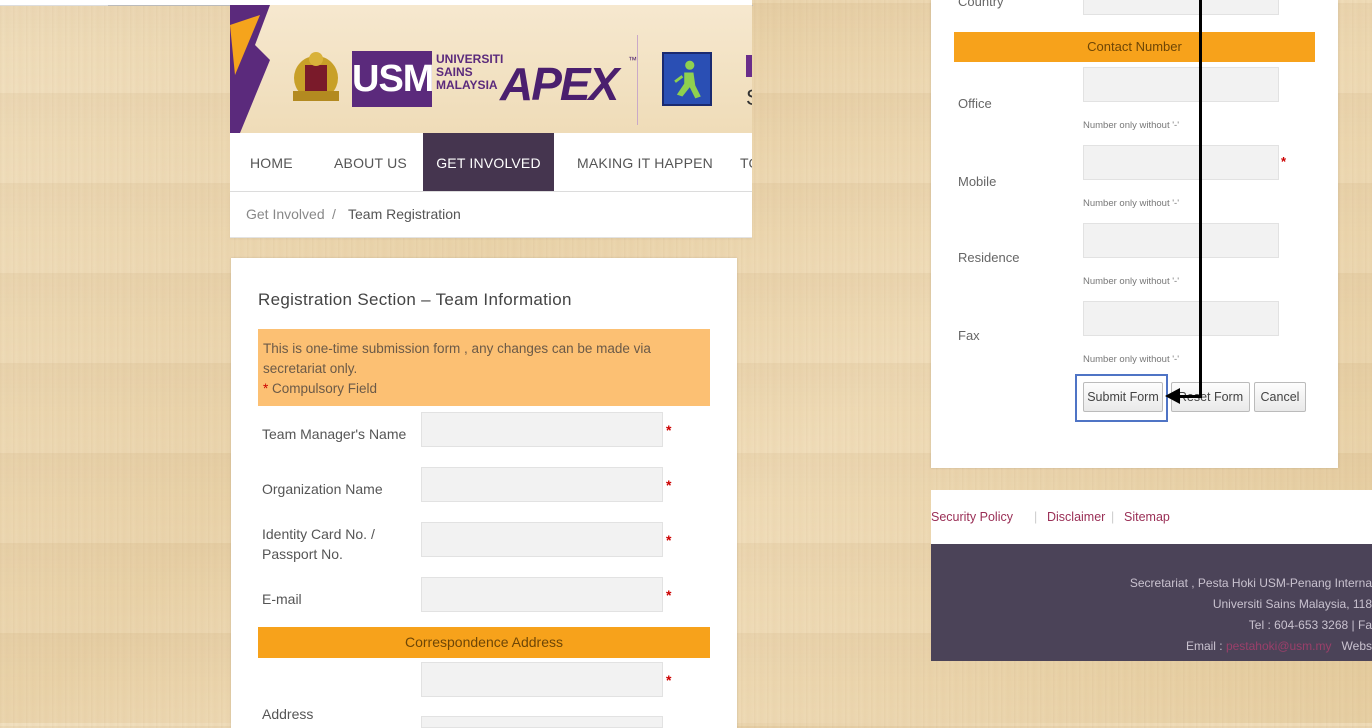 The width and height of the screenshot is (1372, 728). Describe the element at coordinates (334, 434) in the screenshot. I see `team-manager-label: Team Manager's Name` at that location.